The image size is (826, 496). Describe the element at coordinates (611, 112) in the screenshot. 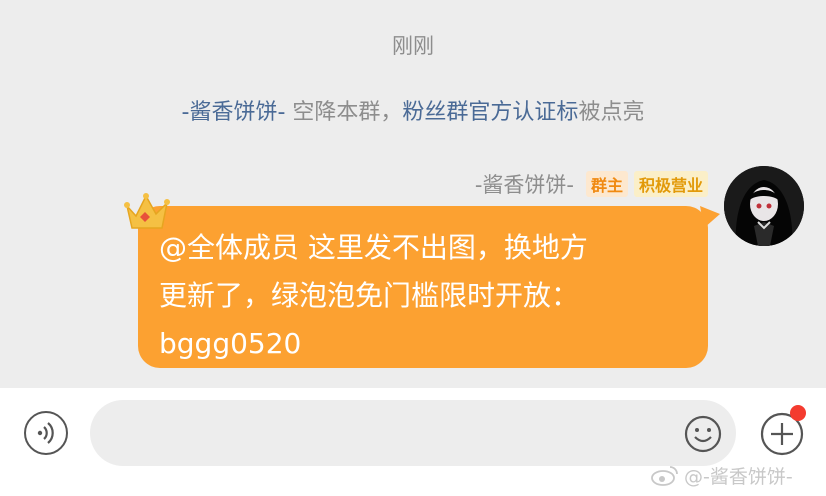

I see `system-message-tail: 被点亮` at that location.